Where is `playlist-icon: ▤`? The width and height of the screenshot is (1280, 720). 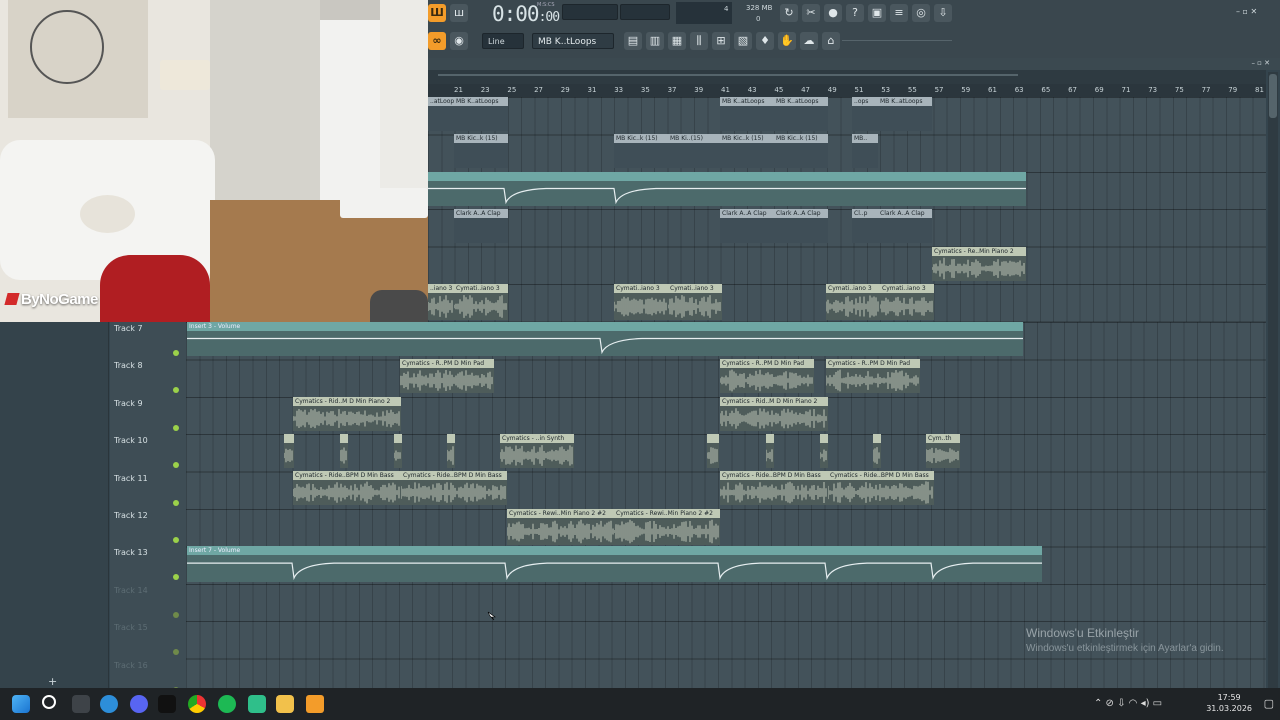 playlist-icon: ▤ is located at coordinates (633, 41).